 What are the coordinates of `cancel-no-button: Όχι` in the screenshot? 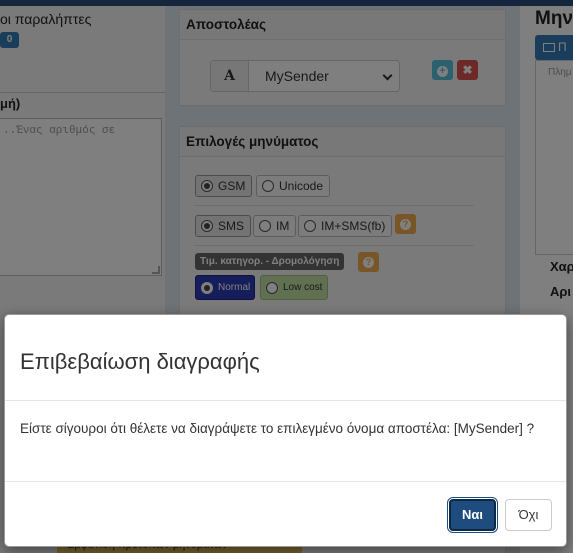 It's located at (528, 515).